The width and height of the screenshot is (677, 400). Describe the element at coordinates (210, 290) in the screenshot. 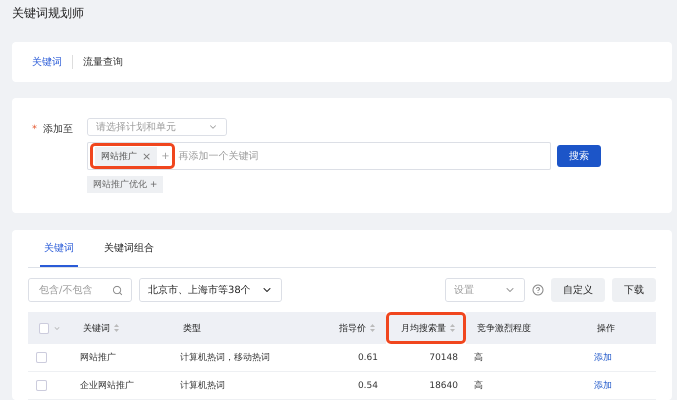

I see `region-select: 北京市、上海市等38个` at that location.